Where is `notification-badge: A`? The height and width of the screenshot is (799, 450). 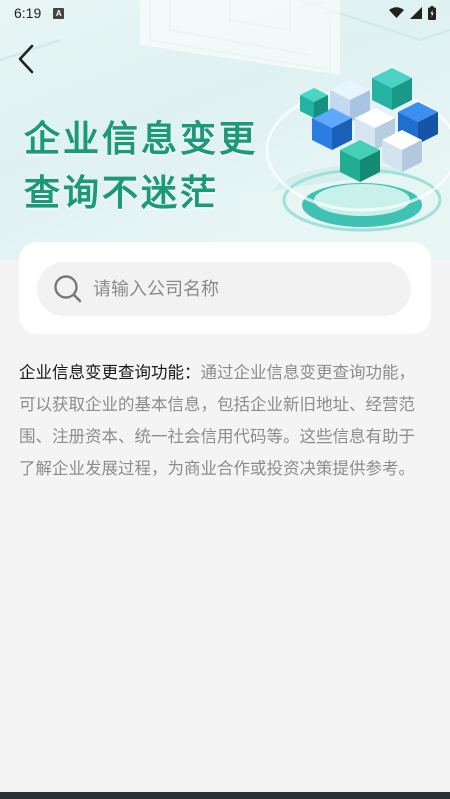 notification-badge: A is located at coordinates (59, 13).